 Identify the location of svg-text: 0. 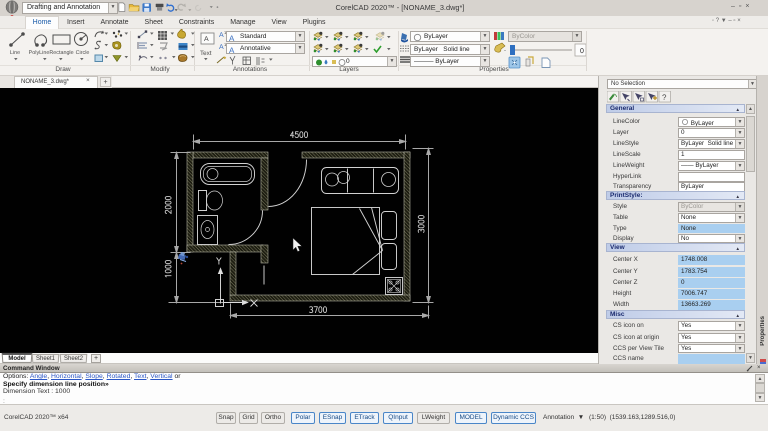
(582, 51).